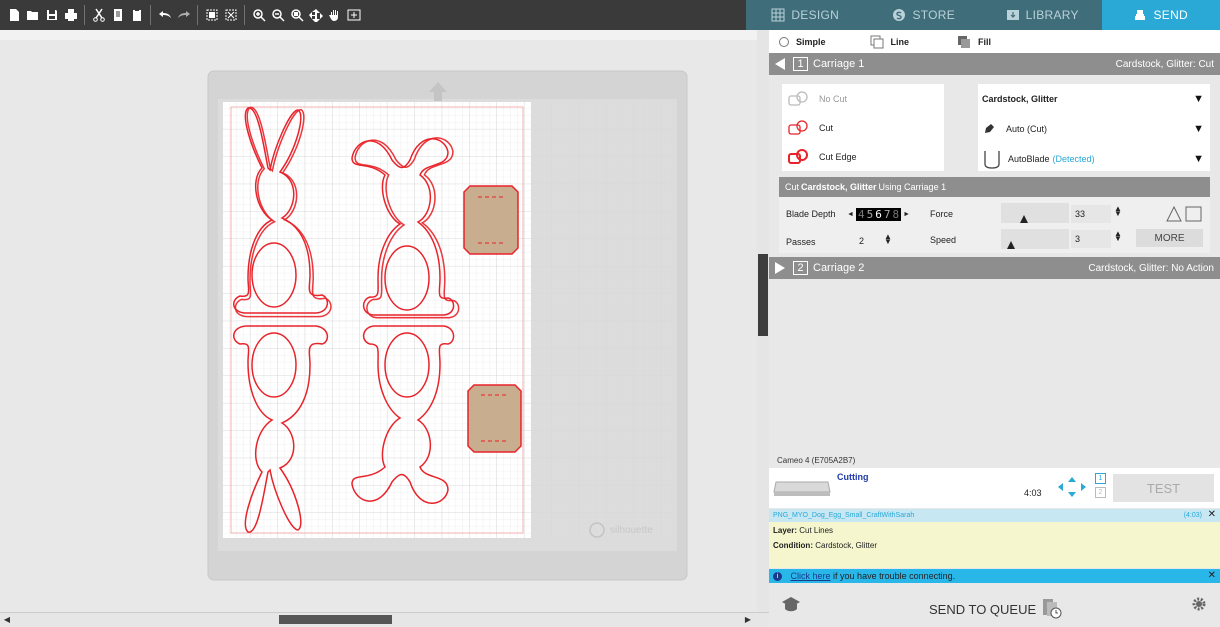 The image size is (1220, 627). I want to click on paste-icon, so click(136, 15).